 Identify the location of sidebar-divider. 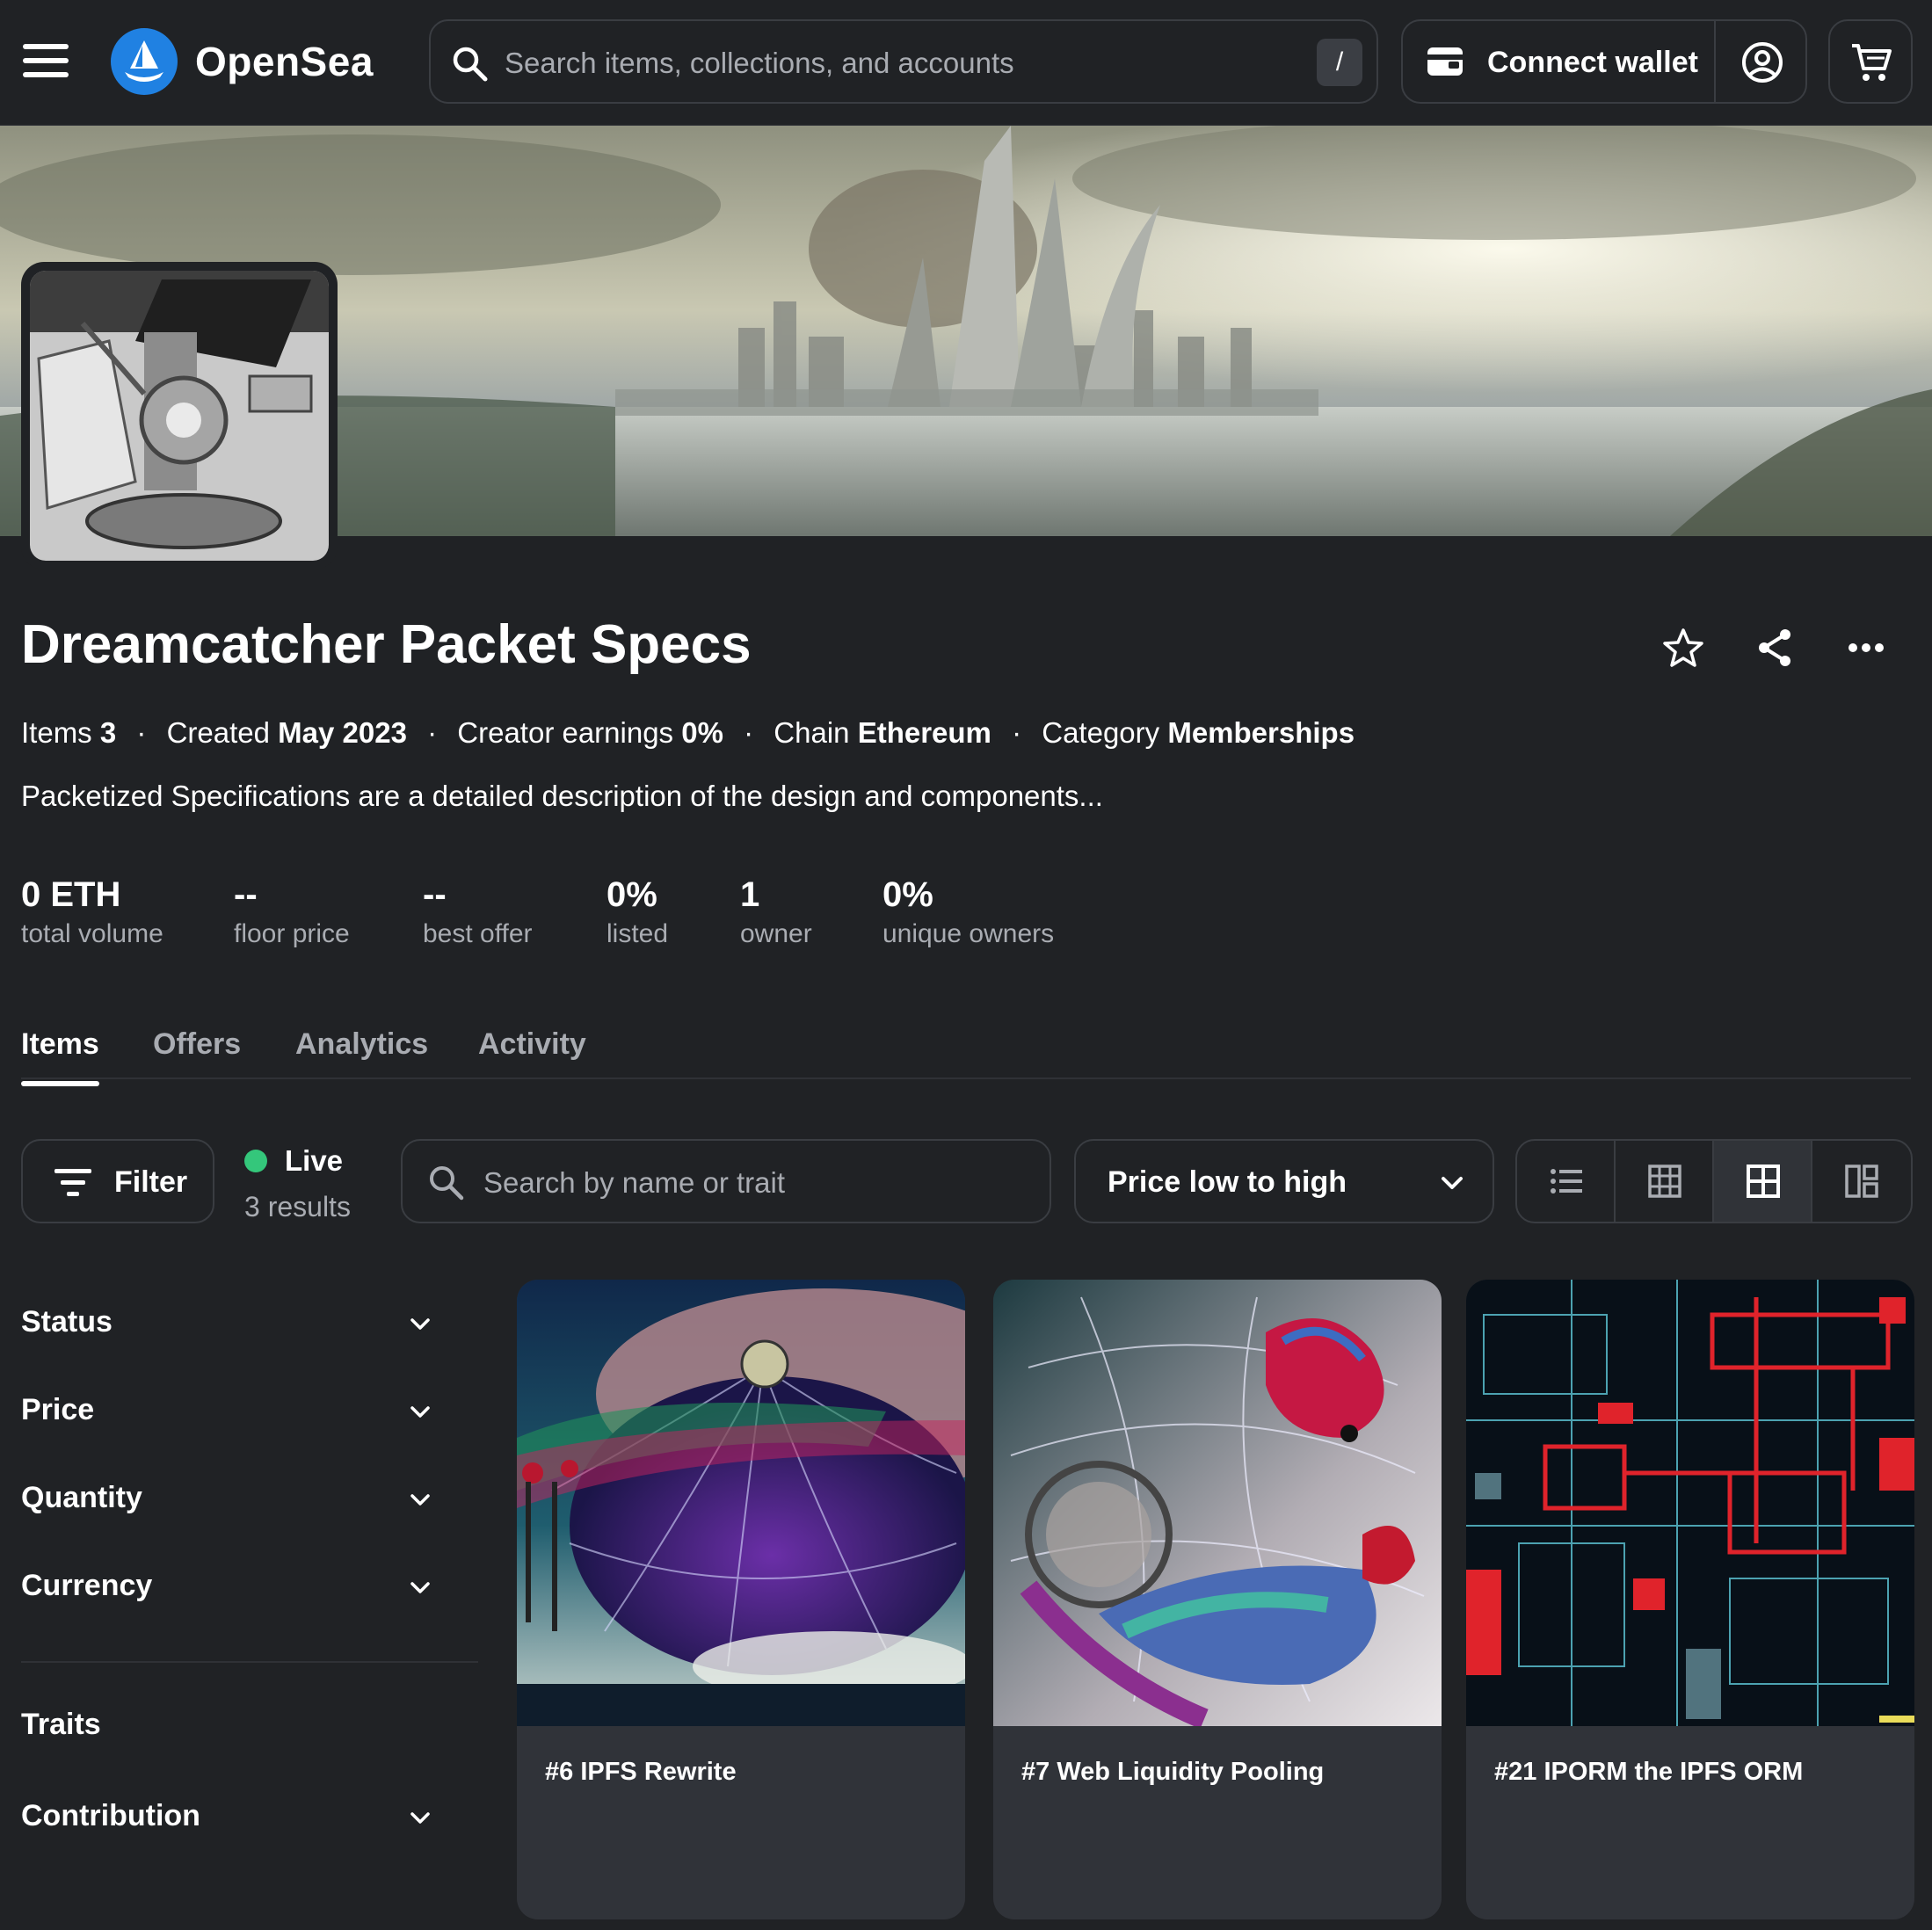
(249, 1662).